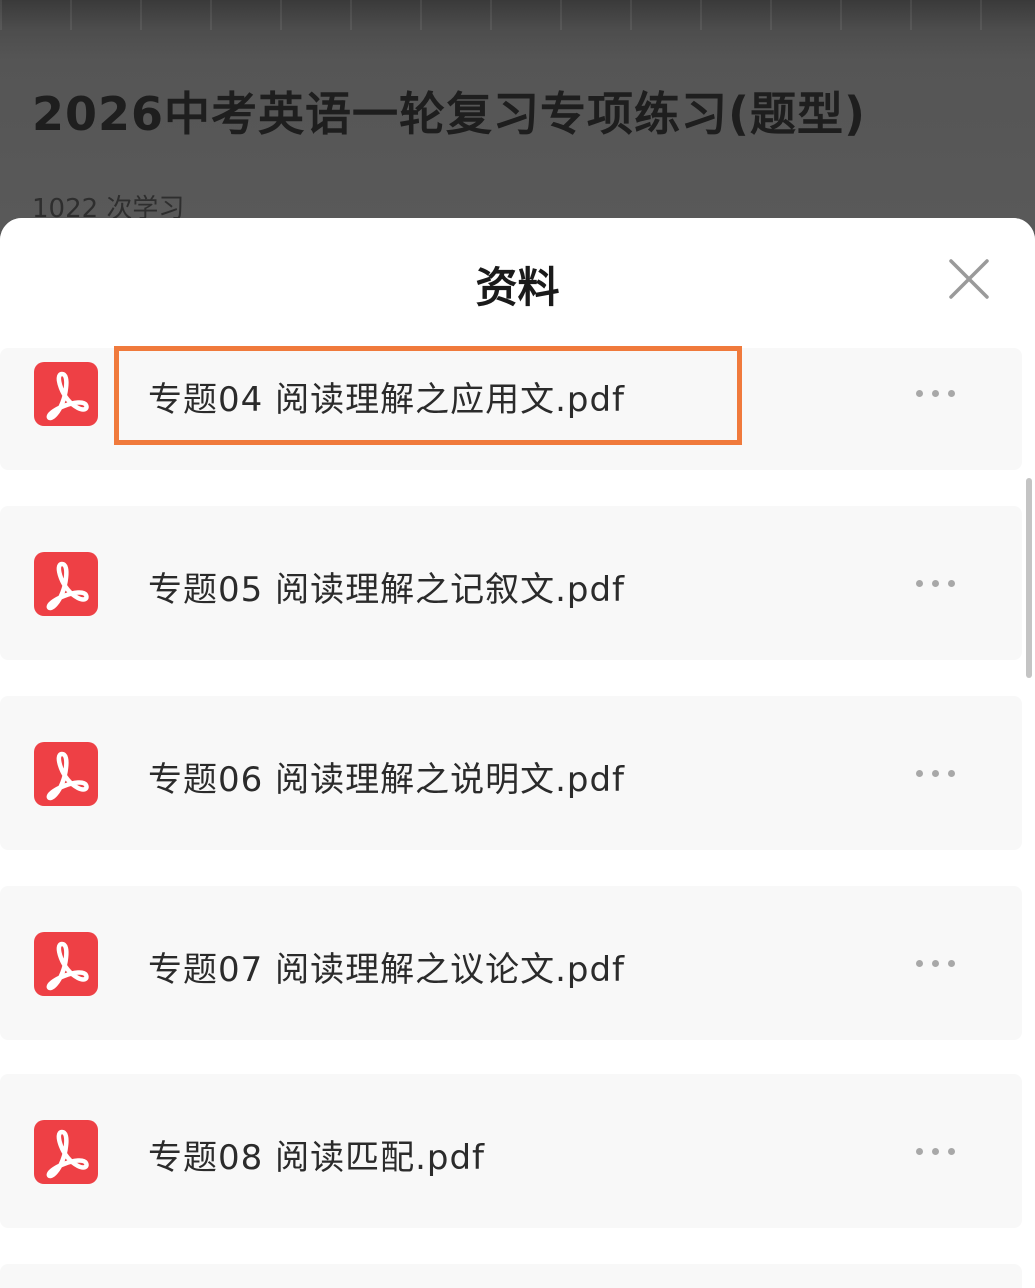  What do you see at coordinates (387, 970) in the screenshot?
I see `file-name: 专题07 阅读理解之议论文.pdf` at bounding box center [387, 970].